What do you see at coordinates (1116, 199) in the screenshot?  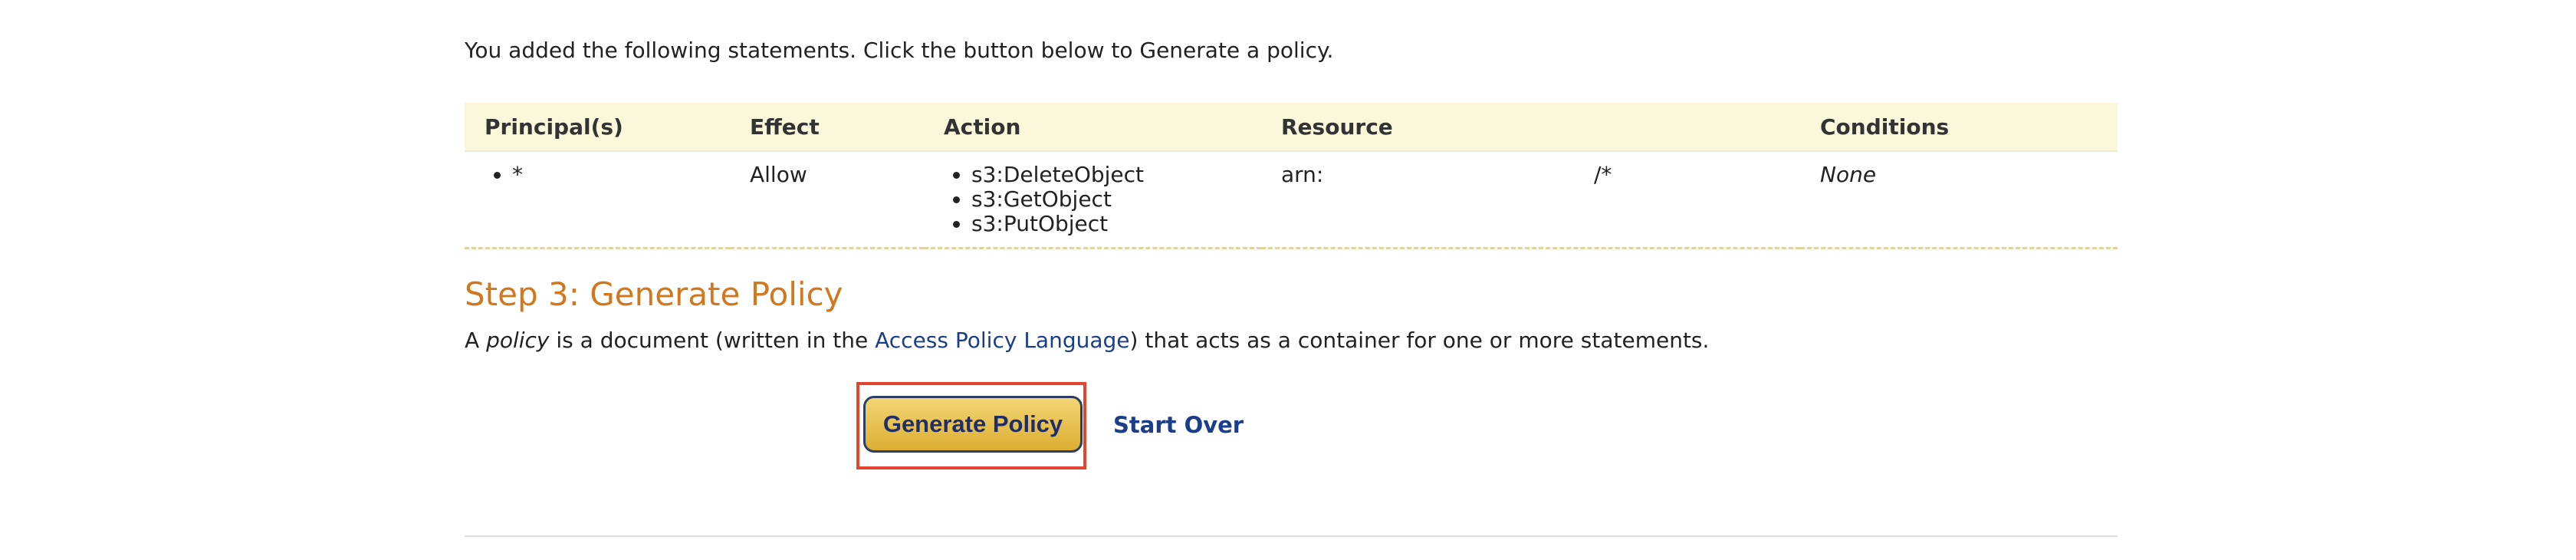 I see `action-item: s3:GetObject` at bounding box center [1116, 199].